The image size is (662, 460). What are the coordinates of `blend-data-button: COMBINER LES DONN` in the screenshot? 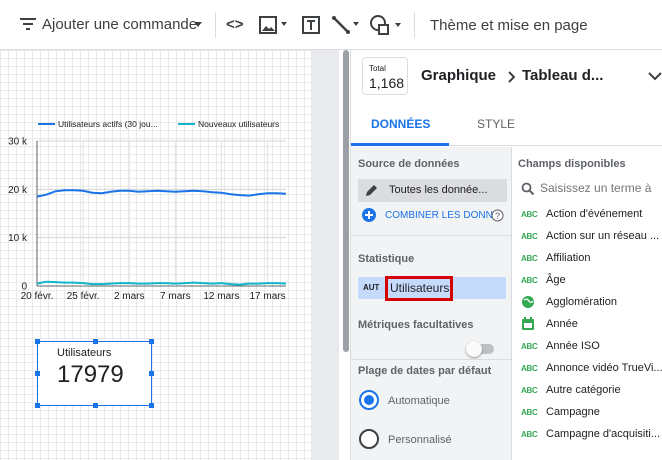 It's located at (439, 215).